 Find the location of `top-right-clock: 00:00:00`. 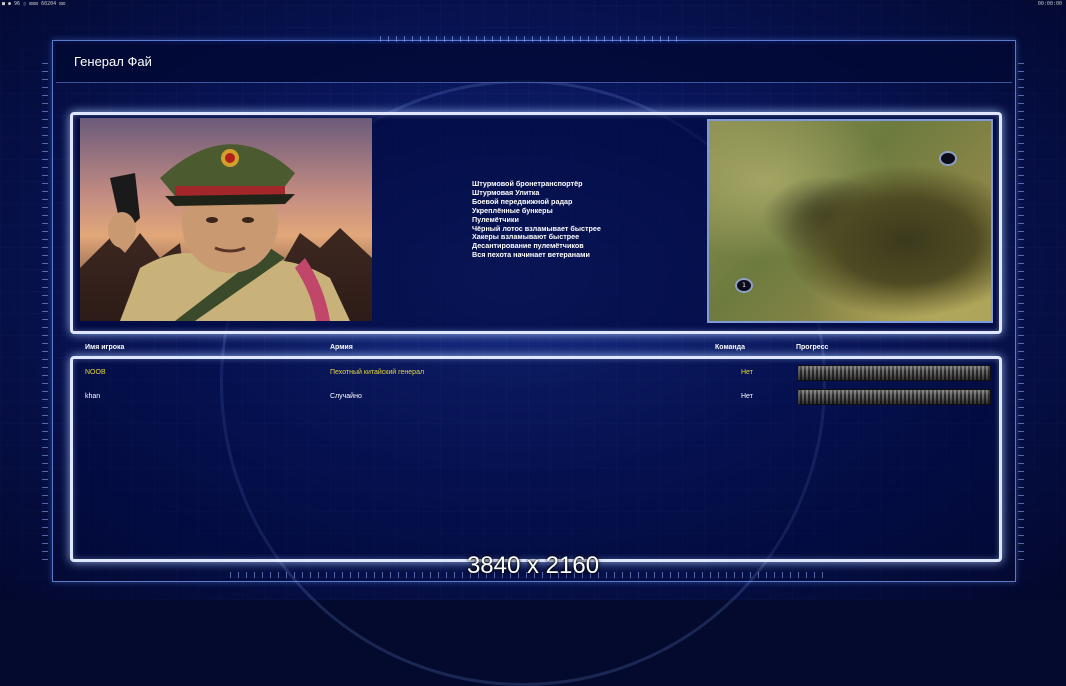

top-right-clock: 00:00:00 is located at coordinates (1049, 4).